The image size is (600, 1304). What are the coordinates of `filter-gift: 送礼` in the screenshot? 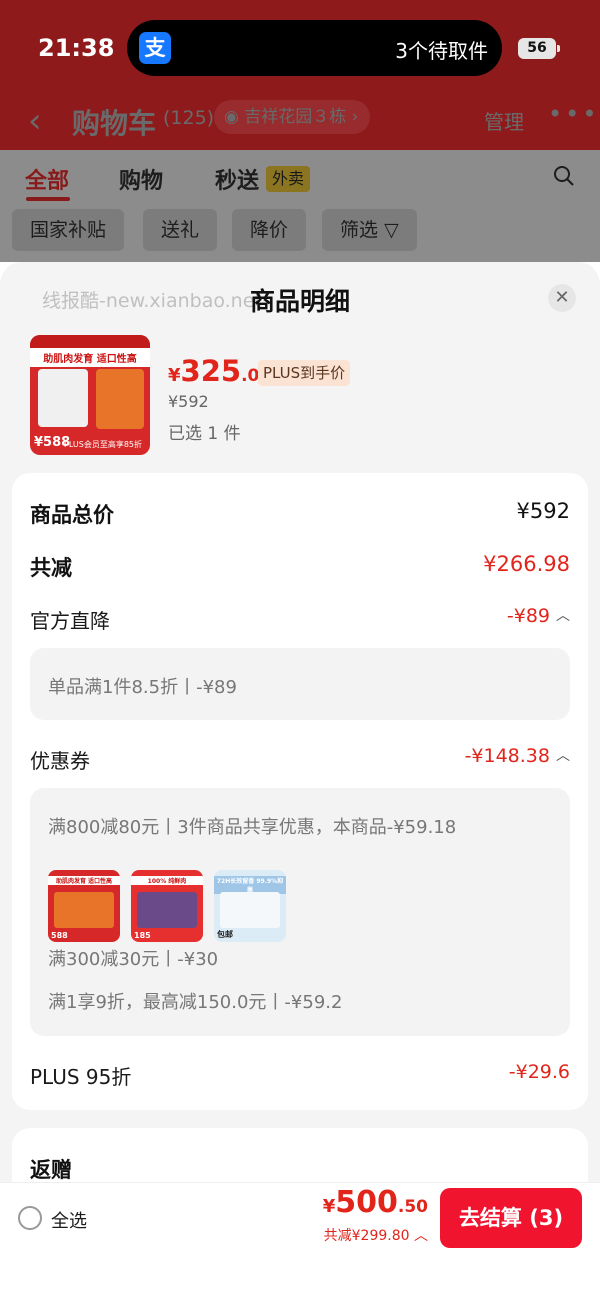 It's located at (180, 230).